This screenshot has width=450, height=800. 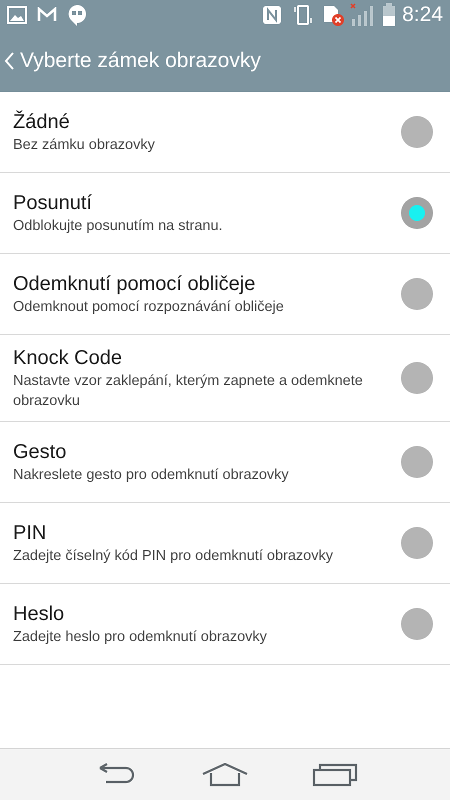 I want to click on picture-icon, so click(x=17, y=15).